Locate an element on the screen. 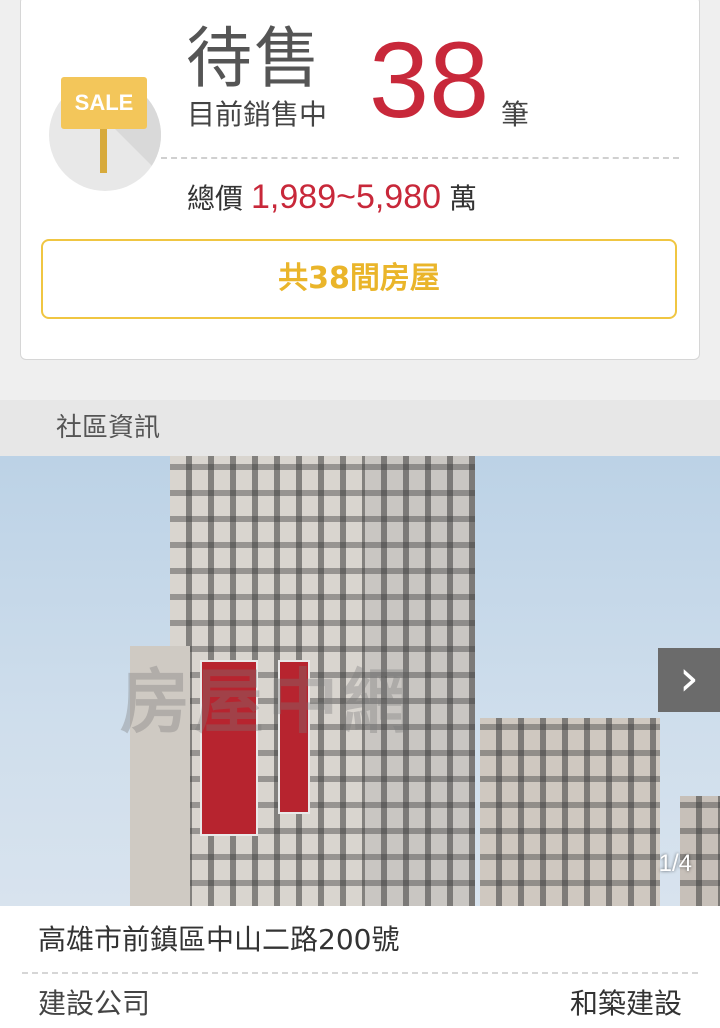 This screenshot has height=1028, width=720. chevron-right-icon: › is located at coordinates (689, 678).